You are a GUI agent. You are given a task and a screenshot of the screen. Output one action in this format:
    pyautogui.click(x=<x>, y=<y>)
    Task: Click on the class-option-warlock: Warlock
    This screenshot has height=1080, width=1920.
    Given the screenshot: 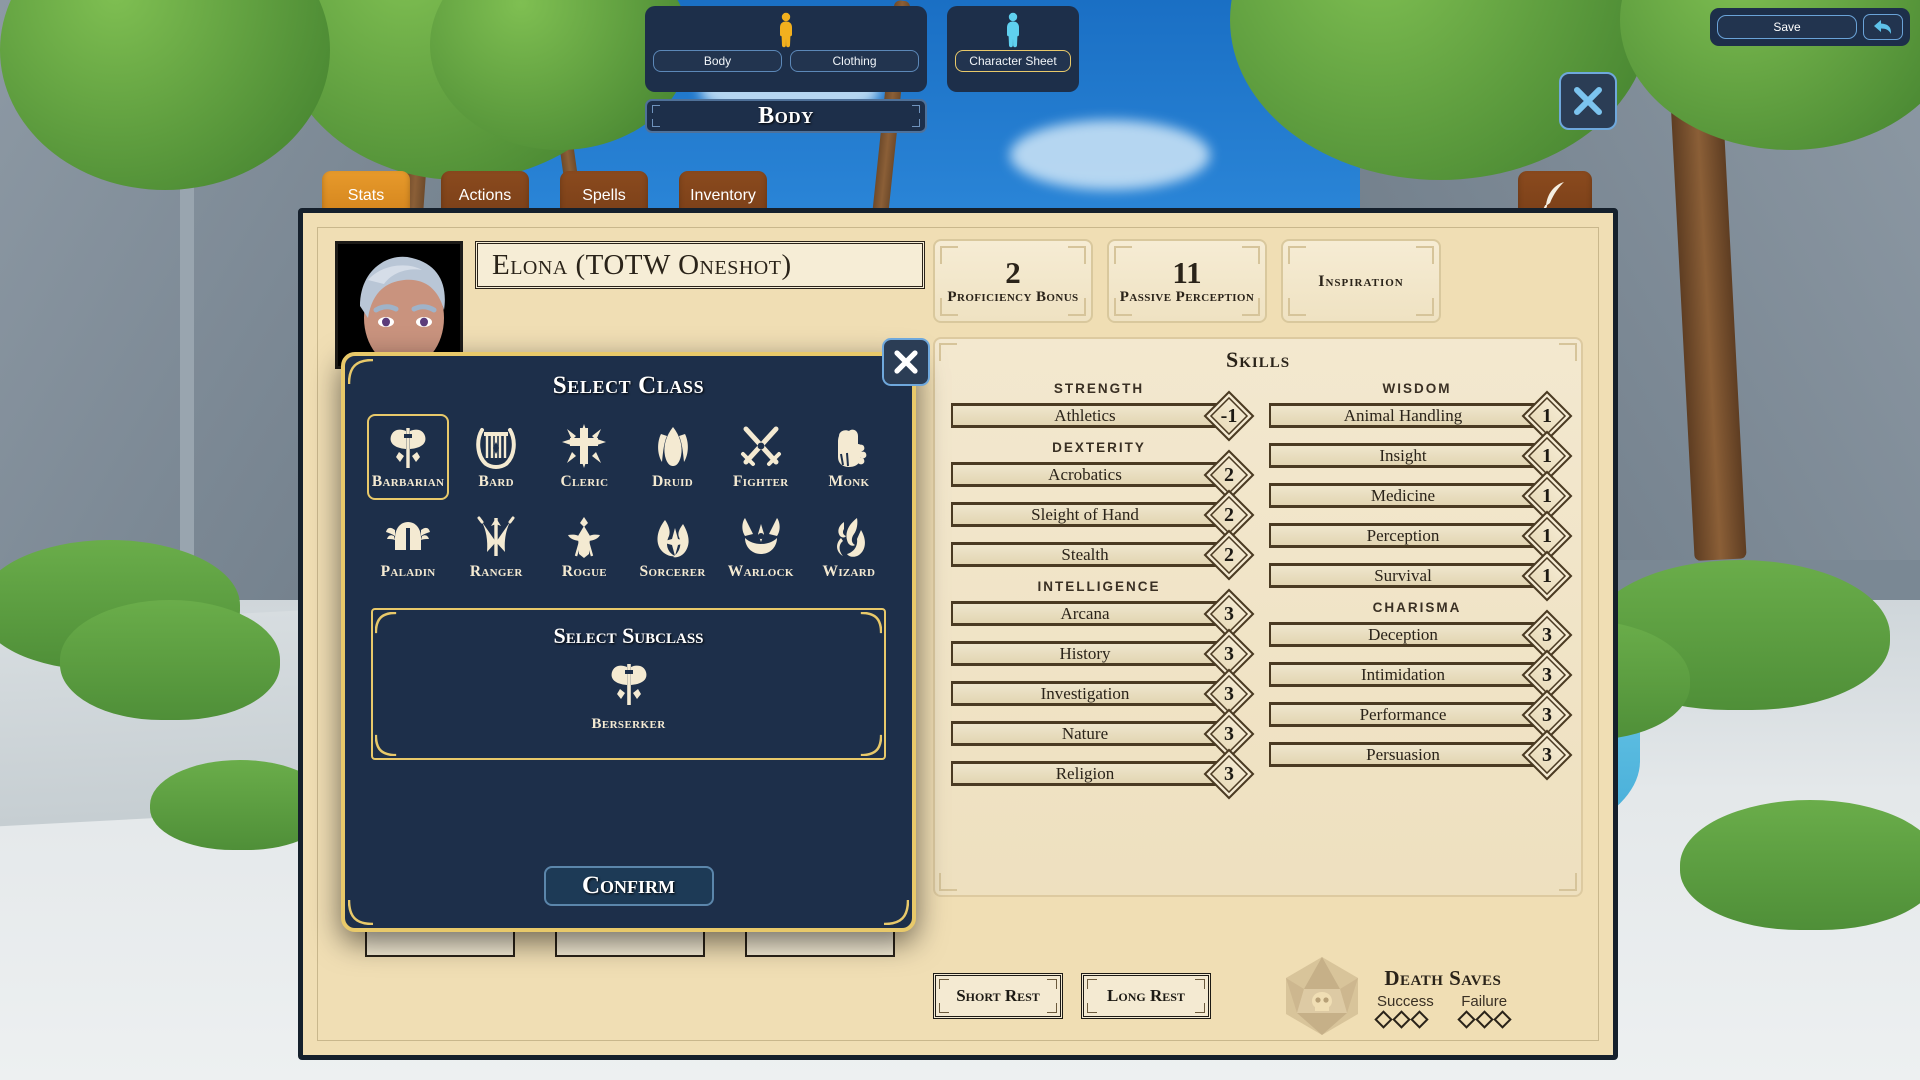 What is the action you would take?
    pyautogui.click(x=761, y=547)
    